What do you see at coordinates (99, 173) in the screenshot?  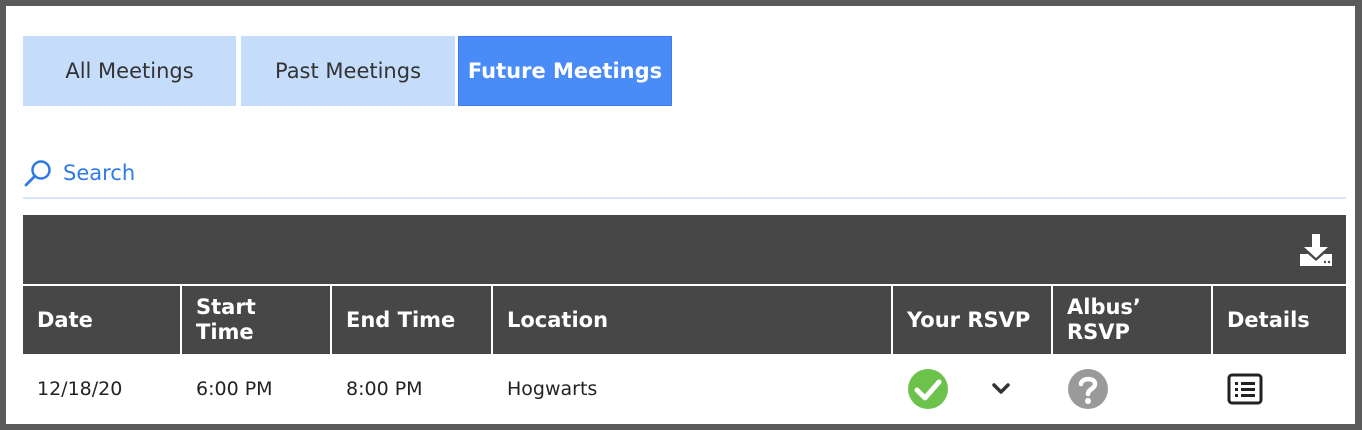 I see `search-label: Search` at bounding box center [99, 173].